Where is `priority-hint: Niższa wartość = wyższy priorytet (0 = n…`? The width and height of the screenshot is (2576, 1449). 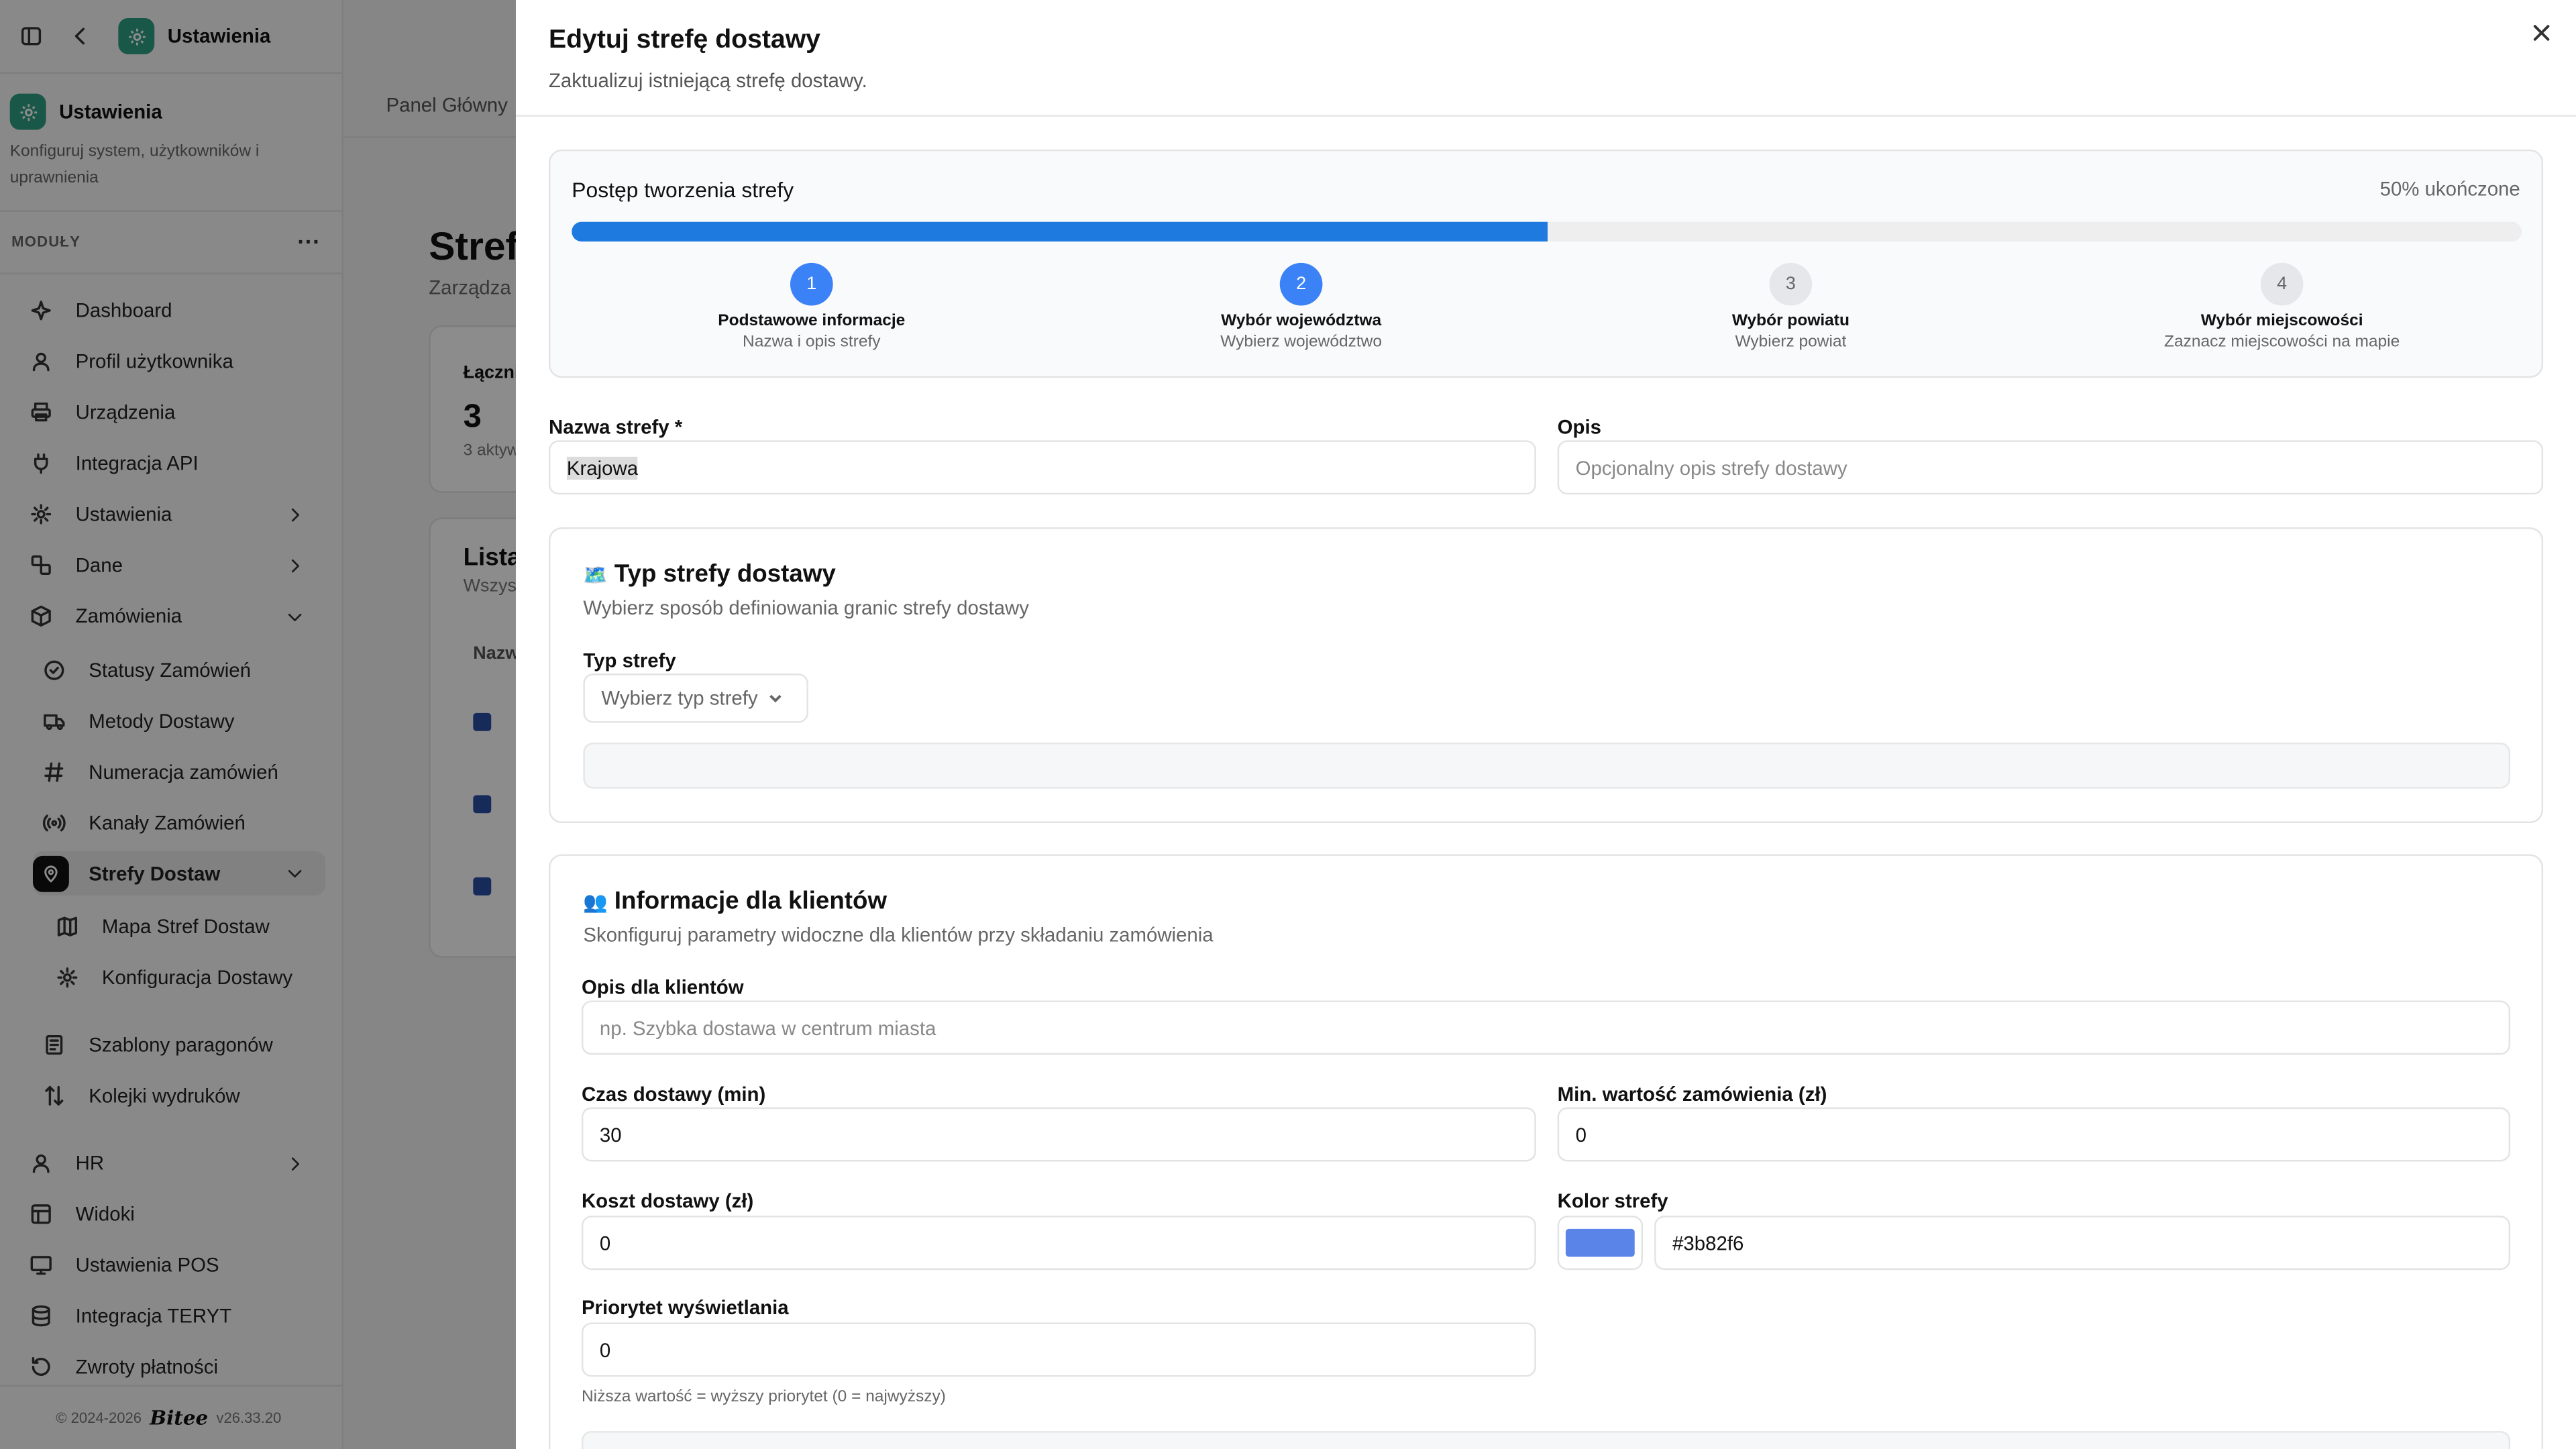
priority-hint: Niższa wartość = wyższy priorytet (0 = n… is located at coordinates (763, 1397).